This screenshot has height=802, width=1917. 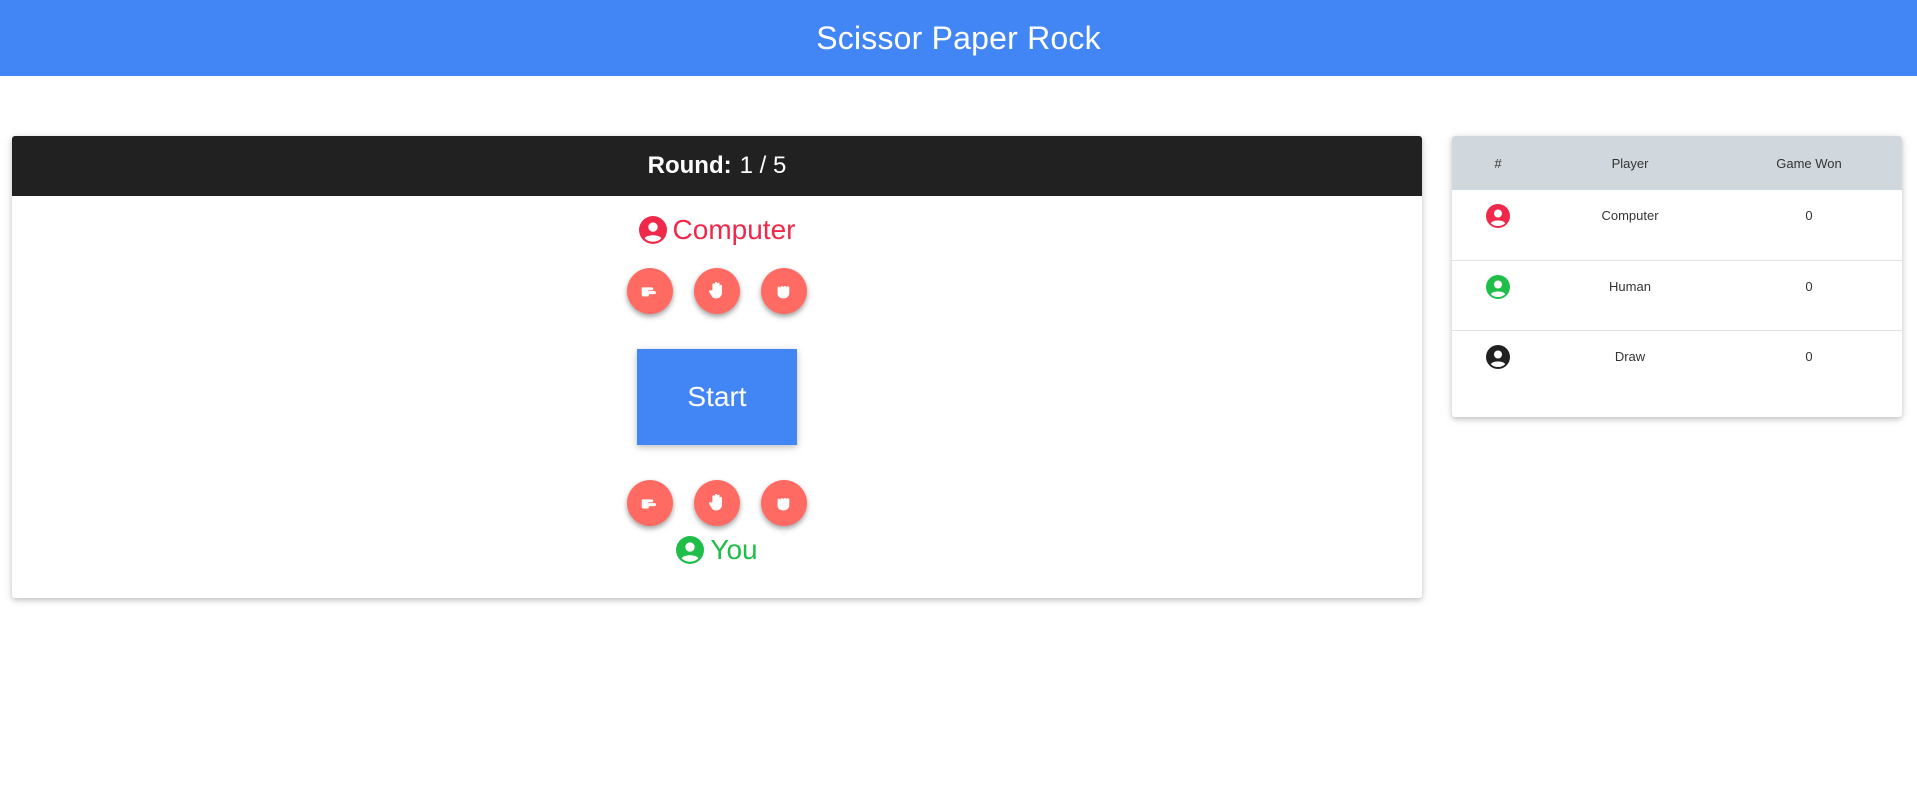 What do you see at coordinates (1677, 163) in the screenshot?
I see `scoreboard-header: # Player Game Won` at bounding box center [1677, 163].